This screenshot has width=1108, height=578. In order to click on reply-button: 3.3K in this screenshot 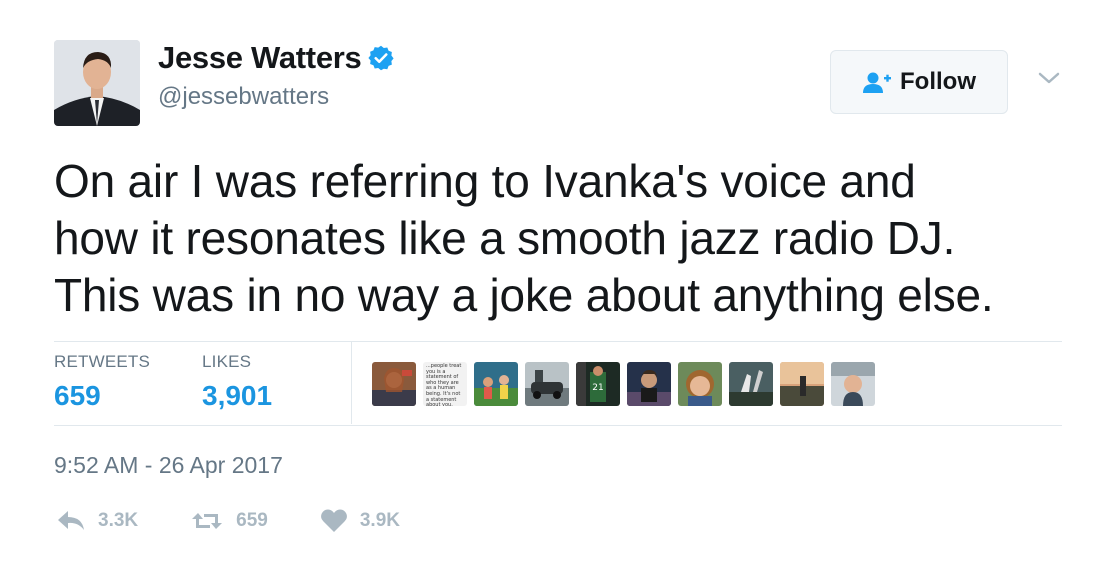, I will do `click(97, 521)`.